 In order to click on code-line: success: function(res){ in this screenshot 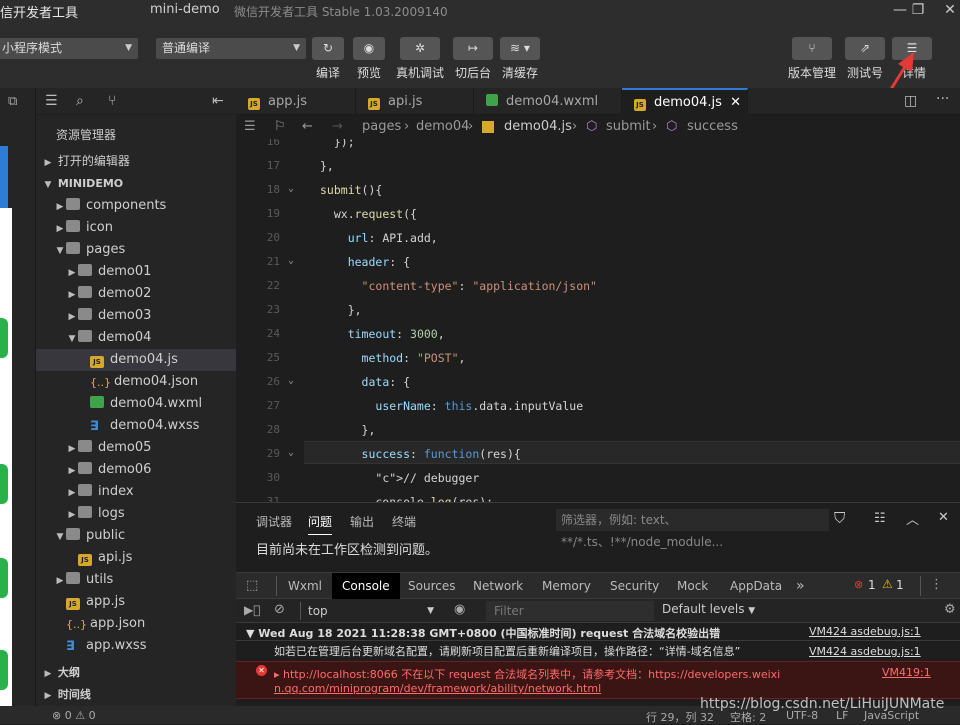, I will do `click(441, 454)`.